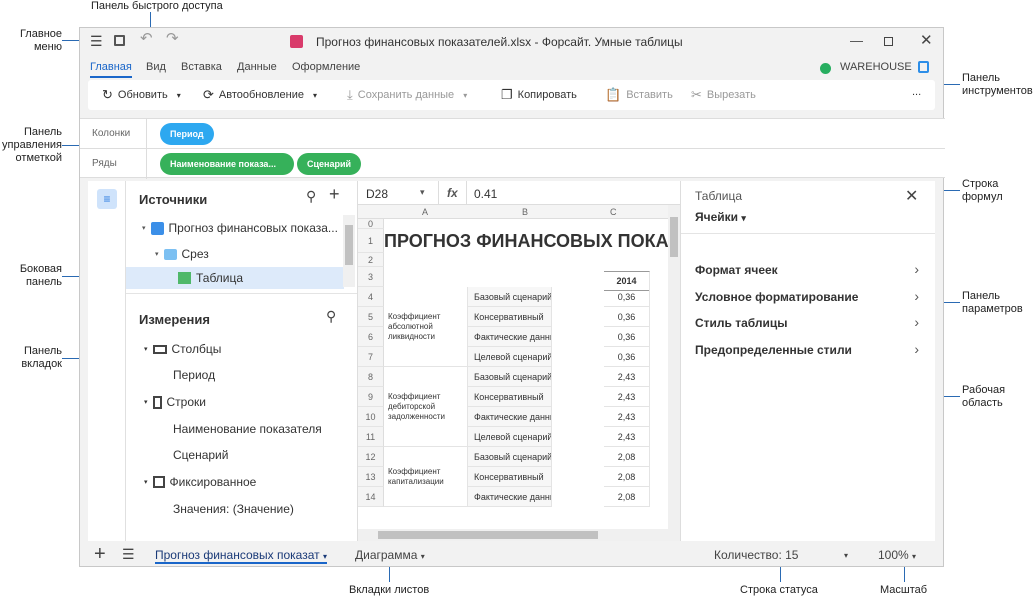 This screenshot has height=597, width=1035. Describe the element at coordinates (911, 196) in the screenshot. I see `close-params-icon: ✕` at that location.